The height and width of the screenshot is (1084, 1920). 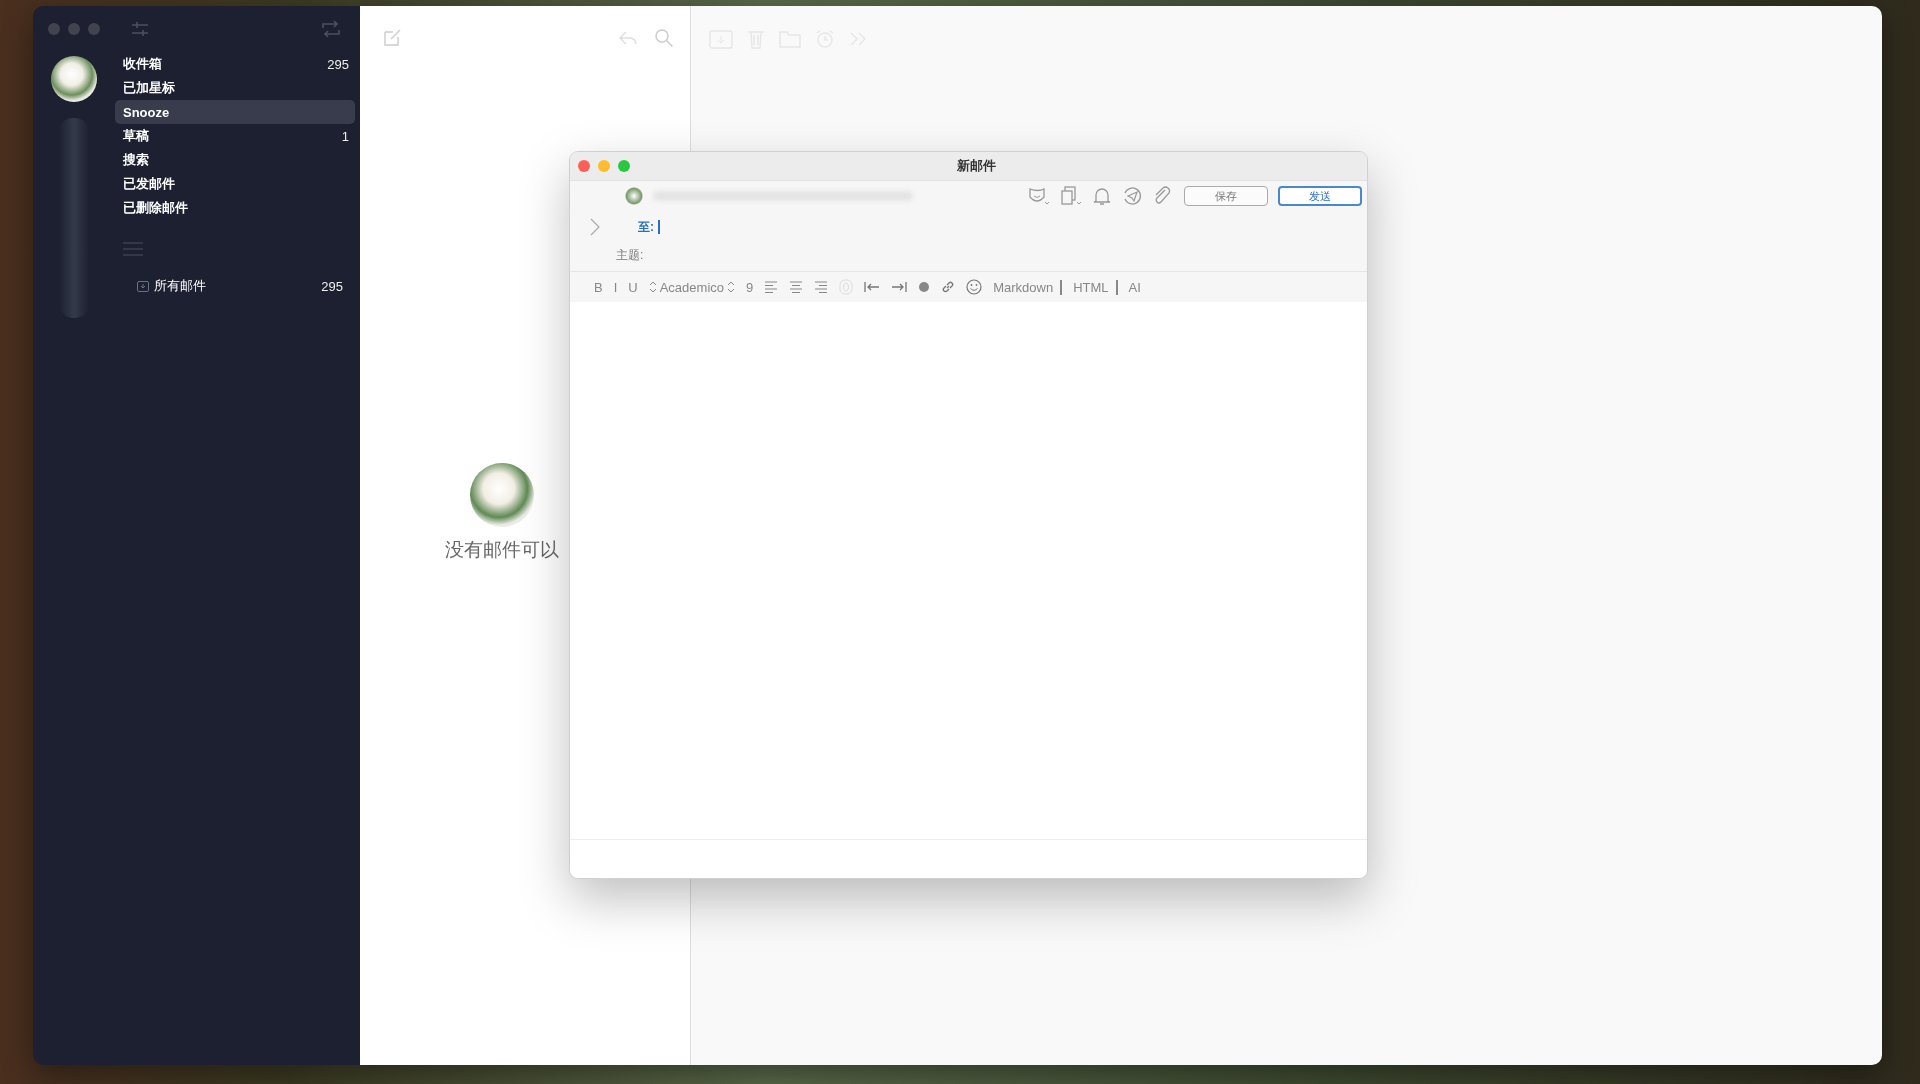 I want to click on folder-label: 所有邮件, so click(x=180, y=286).